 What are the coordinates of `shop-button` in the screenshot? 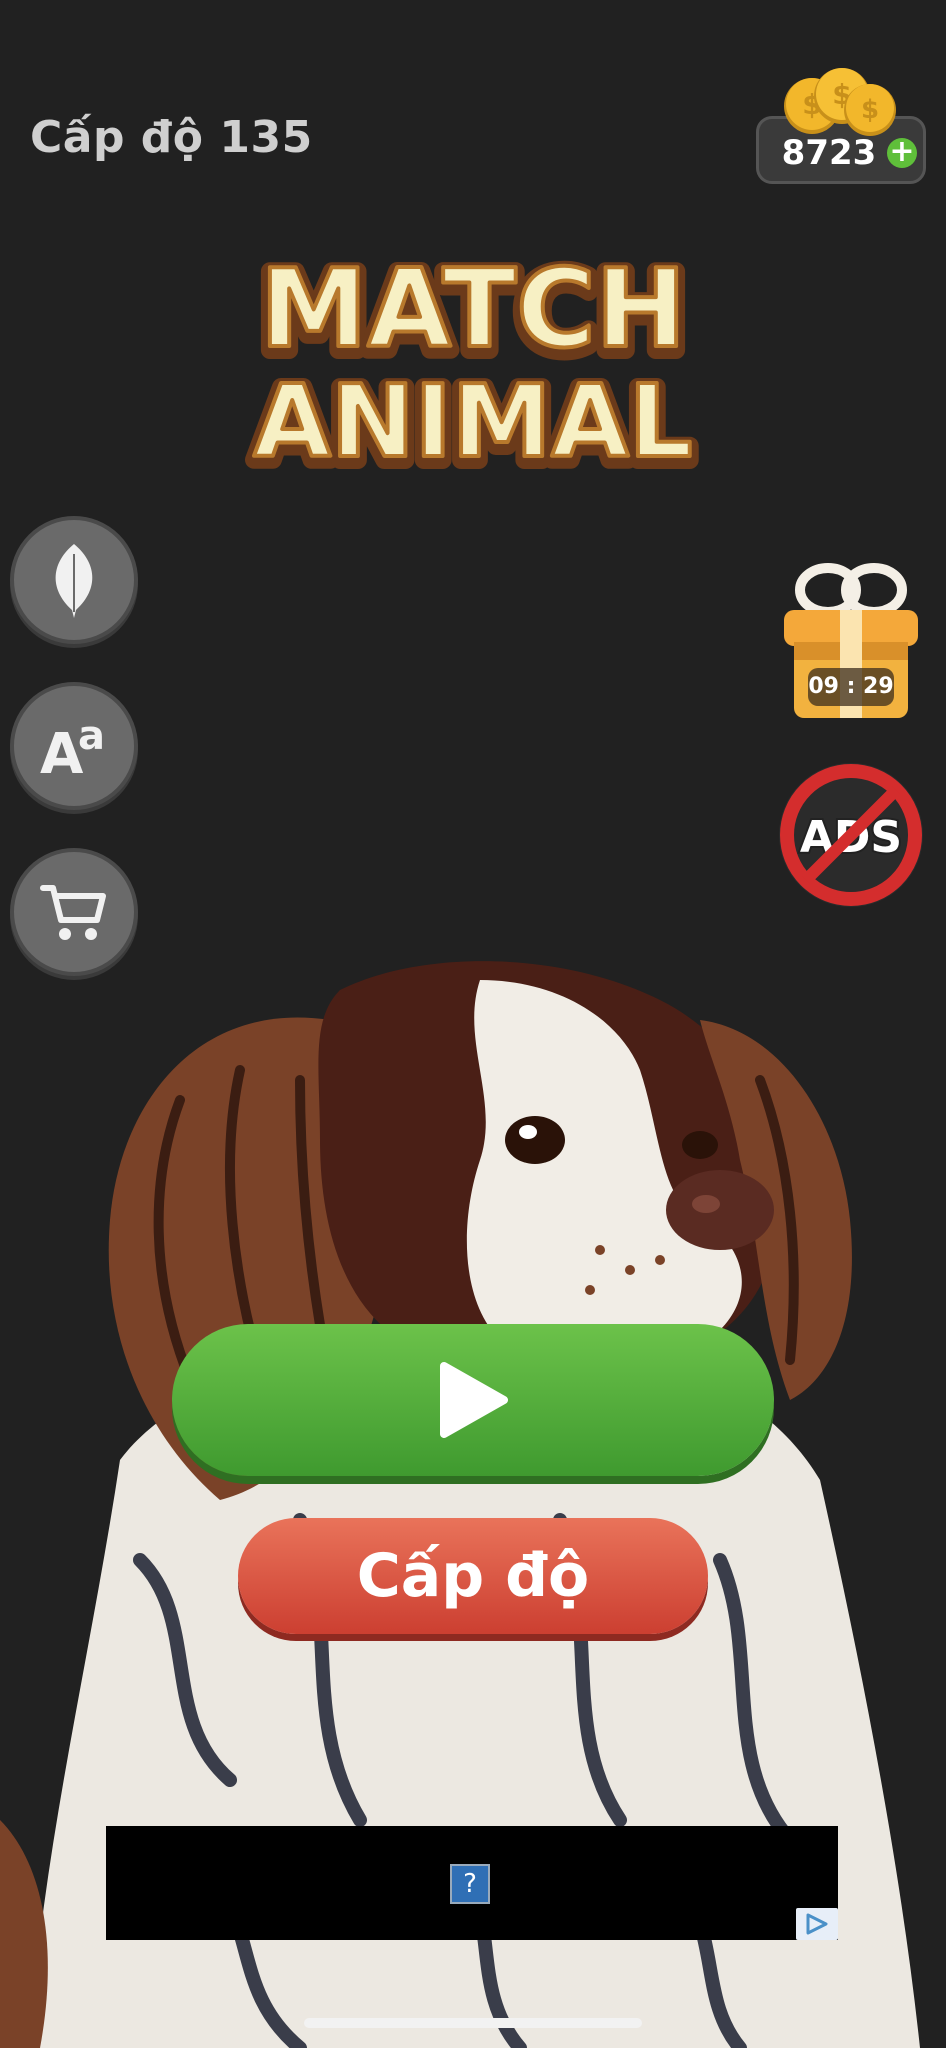 It's located at (74, 912).